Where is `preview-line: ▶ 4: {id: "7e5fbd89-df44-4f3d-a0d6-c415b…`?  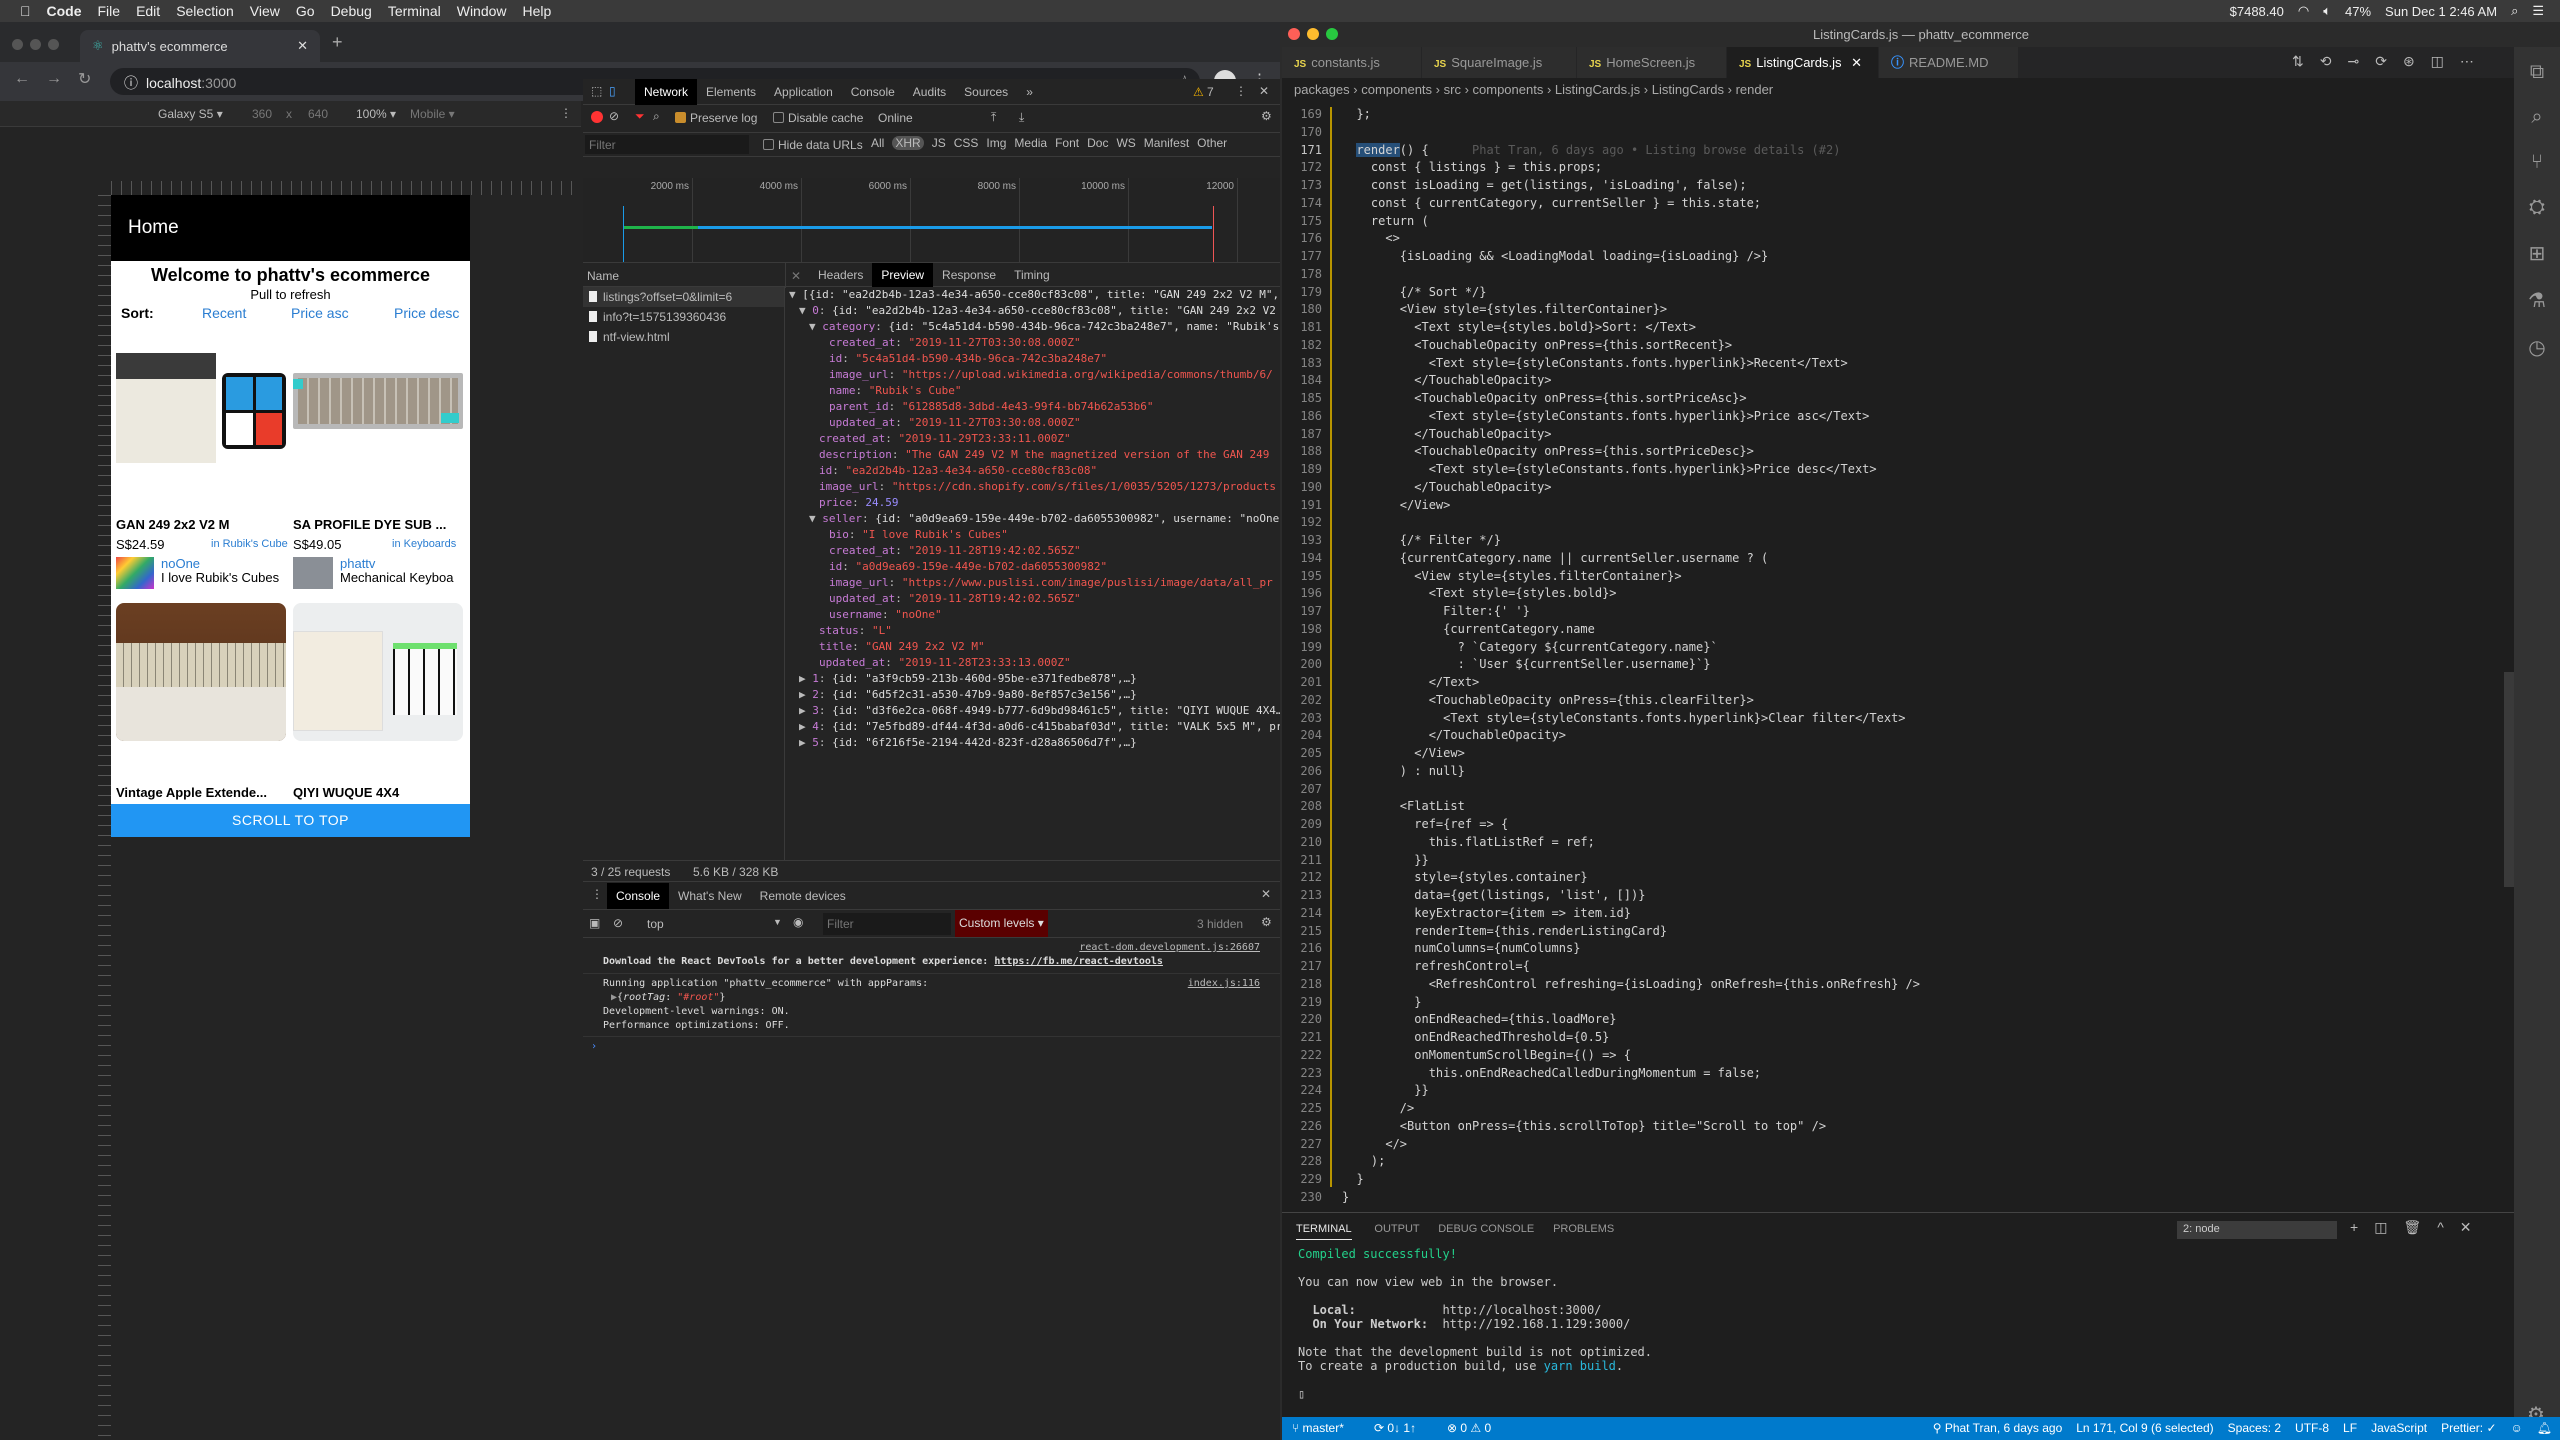
preview-line: ▶ 4: {id: "7e5fbd89-df44-4f3d-a0d6-c415b… is located at coordinates (1032, 727).